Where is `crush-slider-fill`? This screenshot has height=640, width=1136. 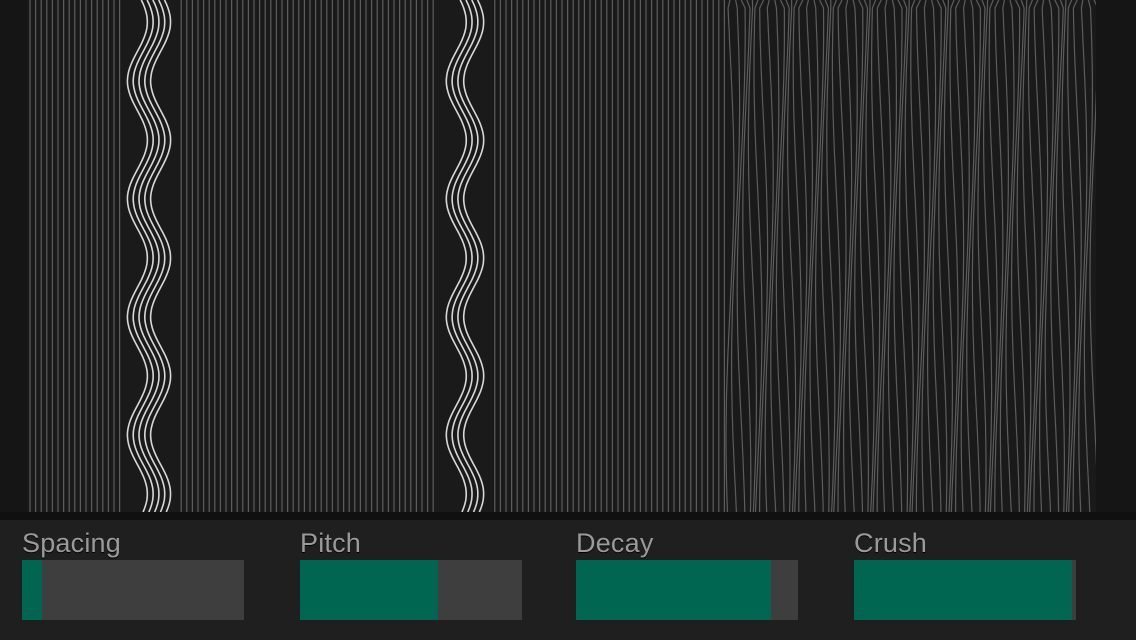 crush-slider-fill is located at coordinates (963, 590).